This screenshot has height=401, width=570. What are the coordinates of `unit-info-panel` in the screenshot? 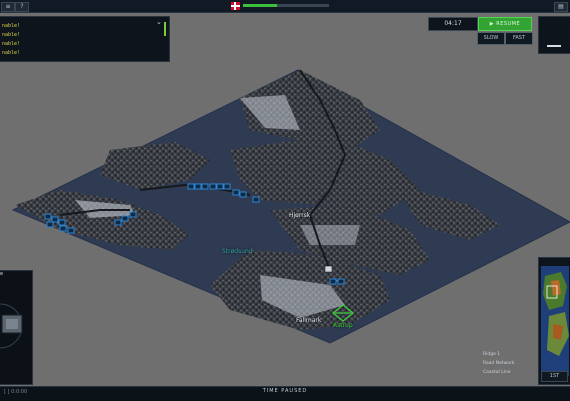 It's located at (16, 327).